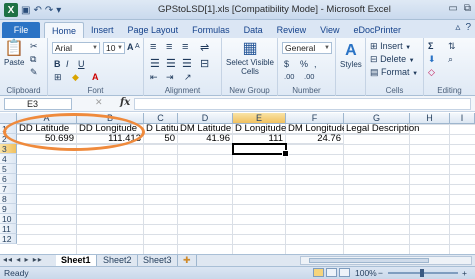 The image size is (475, 279). I want to click on cell-a2: 50.699, so click(47, 139).